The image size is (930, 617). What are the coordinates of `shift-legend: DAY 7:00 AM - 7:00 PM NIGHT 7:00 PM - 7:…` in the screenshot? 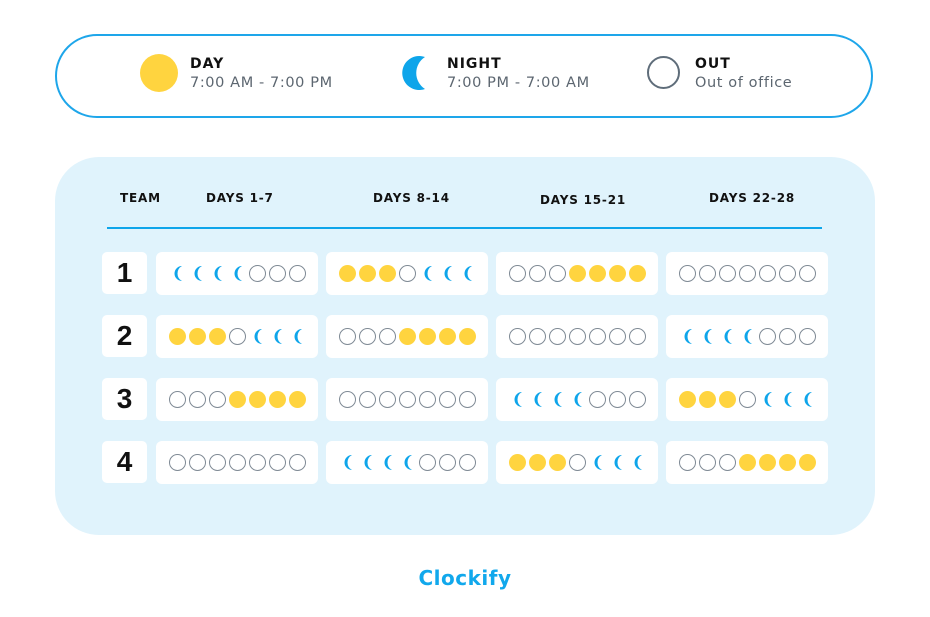 It's located at (464, 76).